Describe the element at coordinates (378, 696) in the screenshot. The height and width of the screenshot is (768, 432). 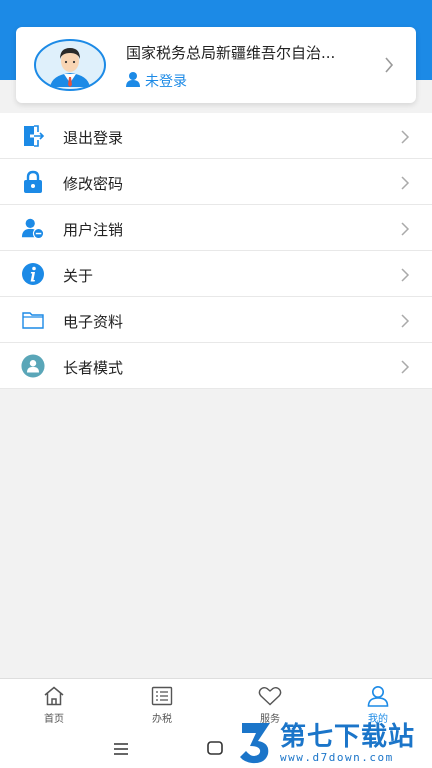
I see `person-icon` at that location.